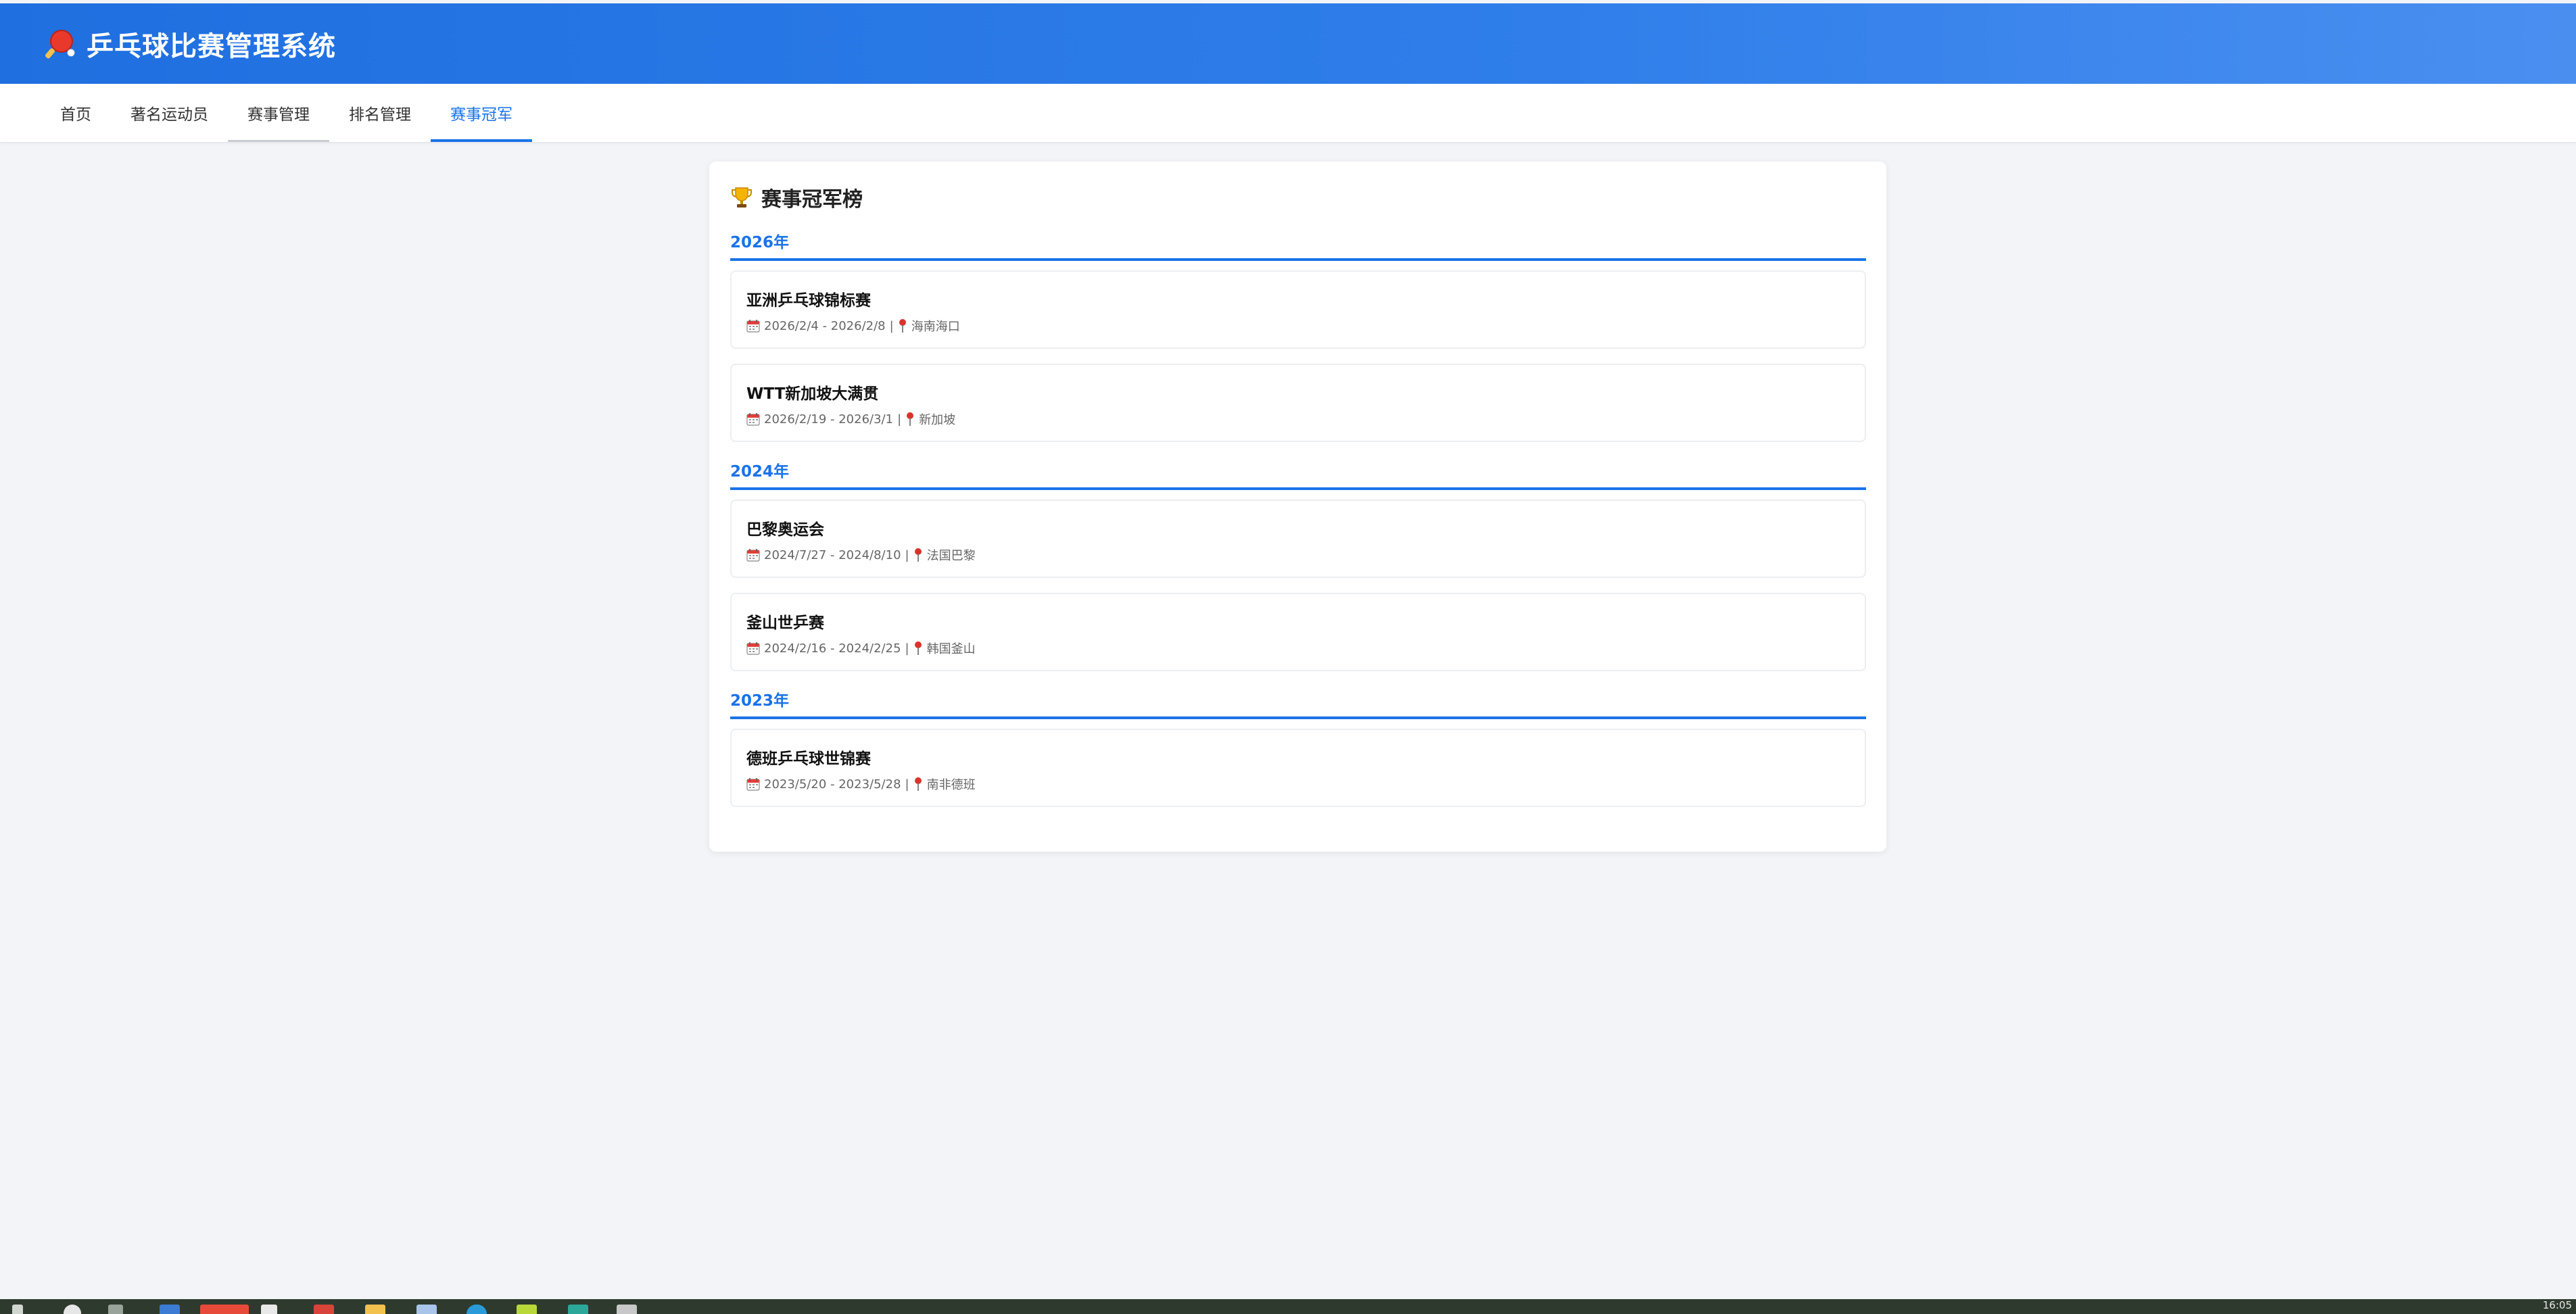  What do you see at coordinates (269, 1309) in the screenshot?
I see `document-icon` at bounding box center [269, 1309].